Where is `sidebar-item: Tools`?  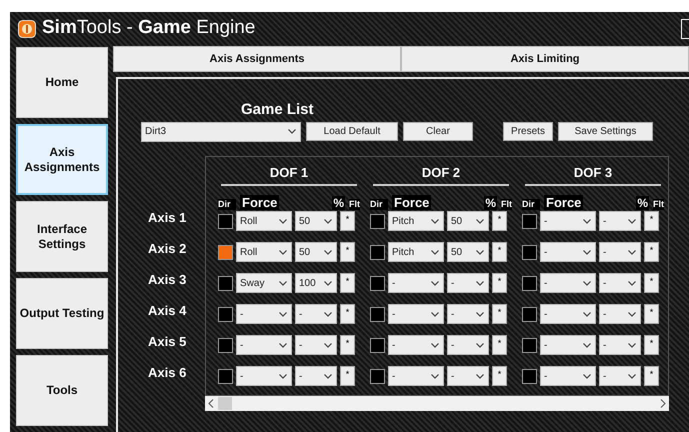 sidebar-item: Tools is located at coordinates (62, 390).